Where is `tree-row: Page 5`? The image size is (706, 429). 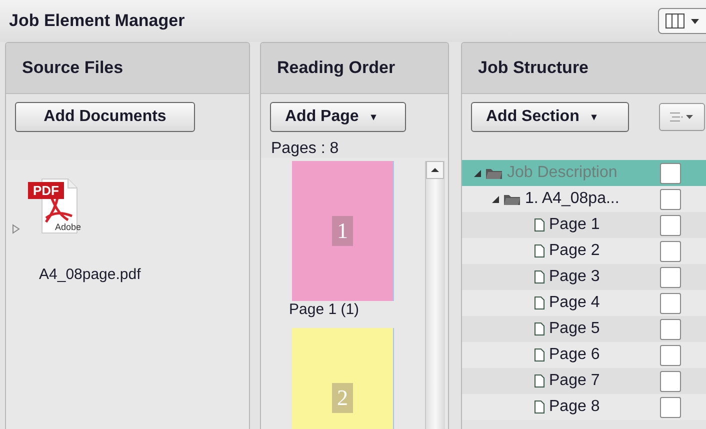 tree-row: Page 5 is located at coordinates (584, 329).